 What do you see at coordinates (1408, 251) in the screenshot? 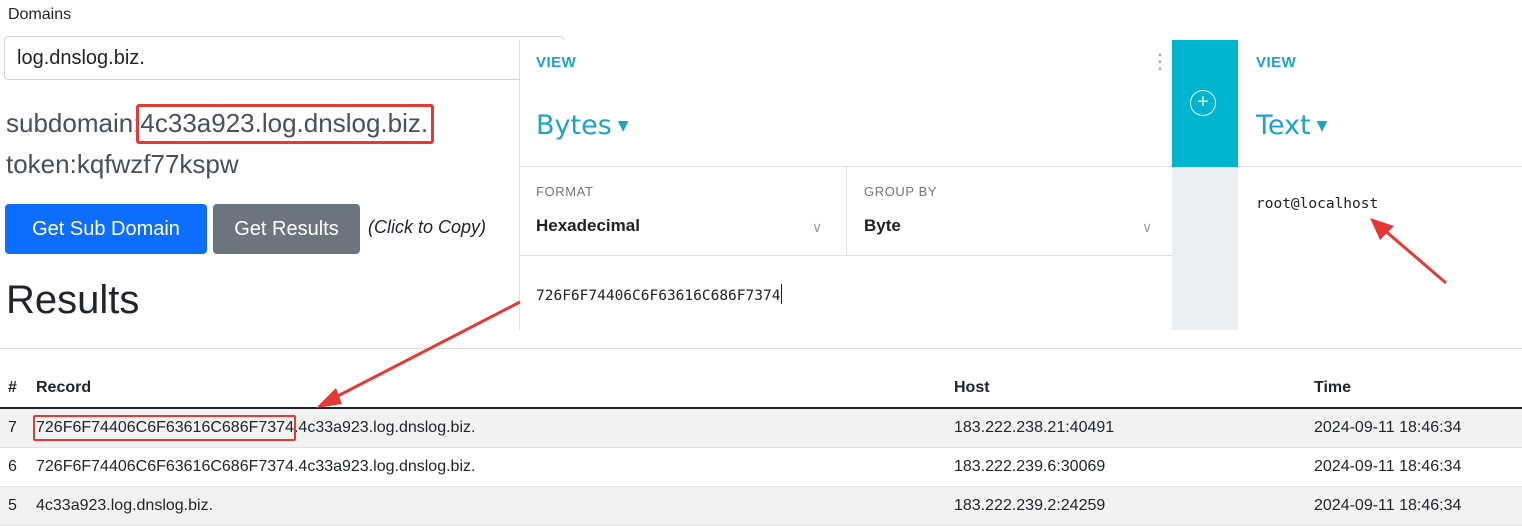
I see `arrow-to-output` at bounding box center [1408, 251].